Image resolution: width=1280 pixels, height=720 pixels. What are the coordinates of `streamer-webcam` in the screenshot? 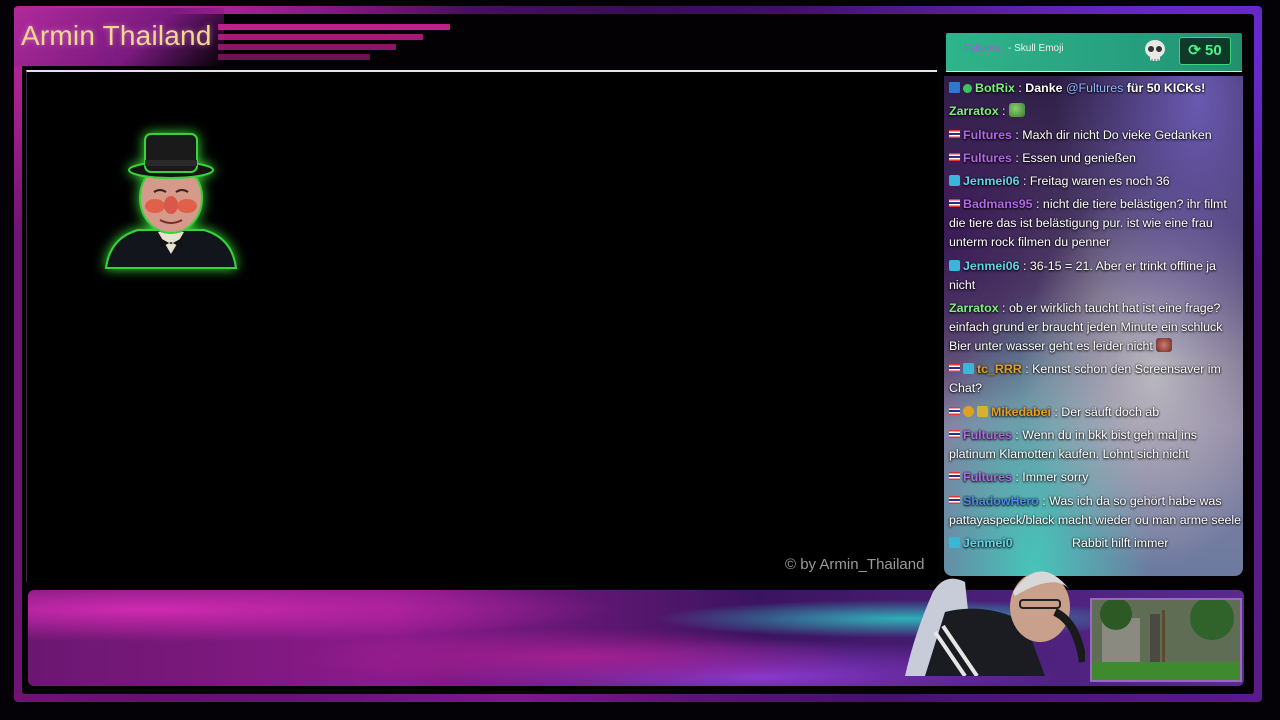 It's located at (995, 623).